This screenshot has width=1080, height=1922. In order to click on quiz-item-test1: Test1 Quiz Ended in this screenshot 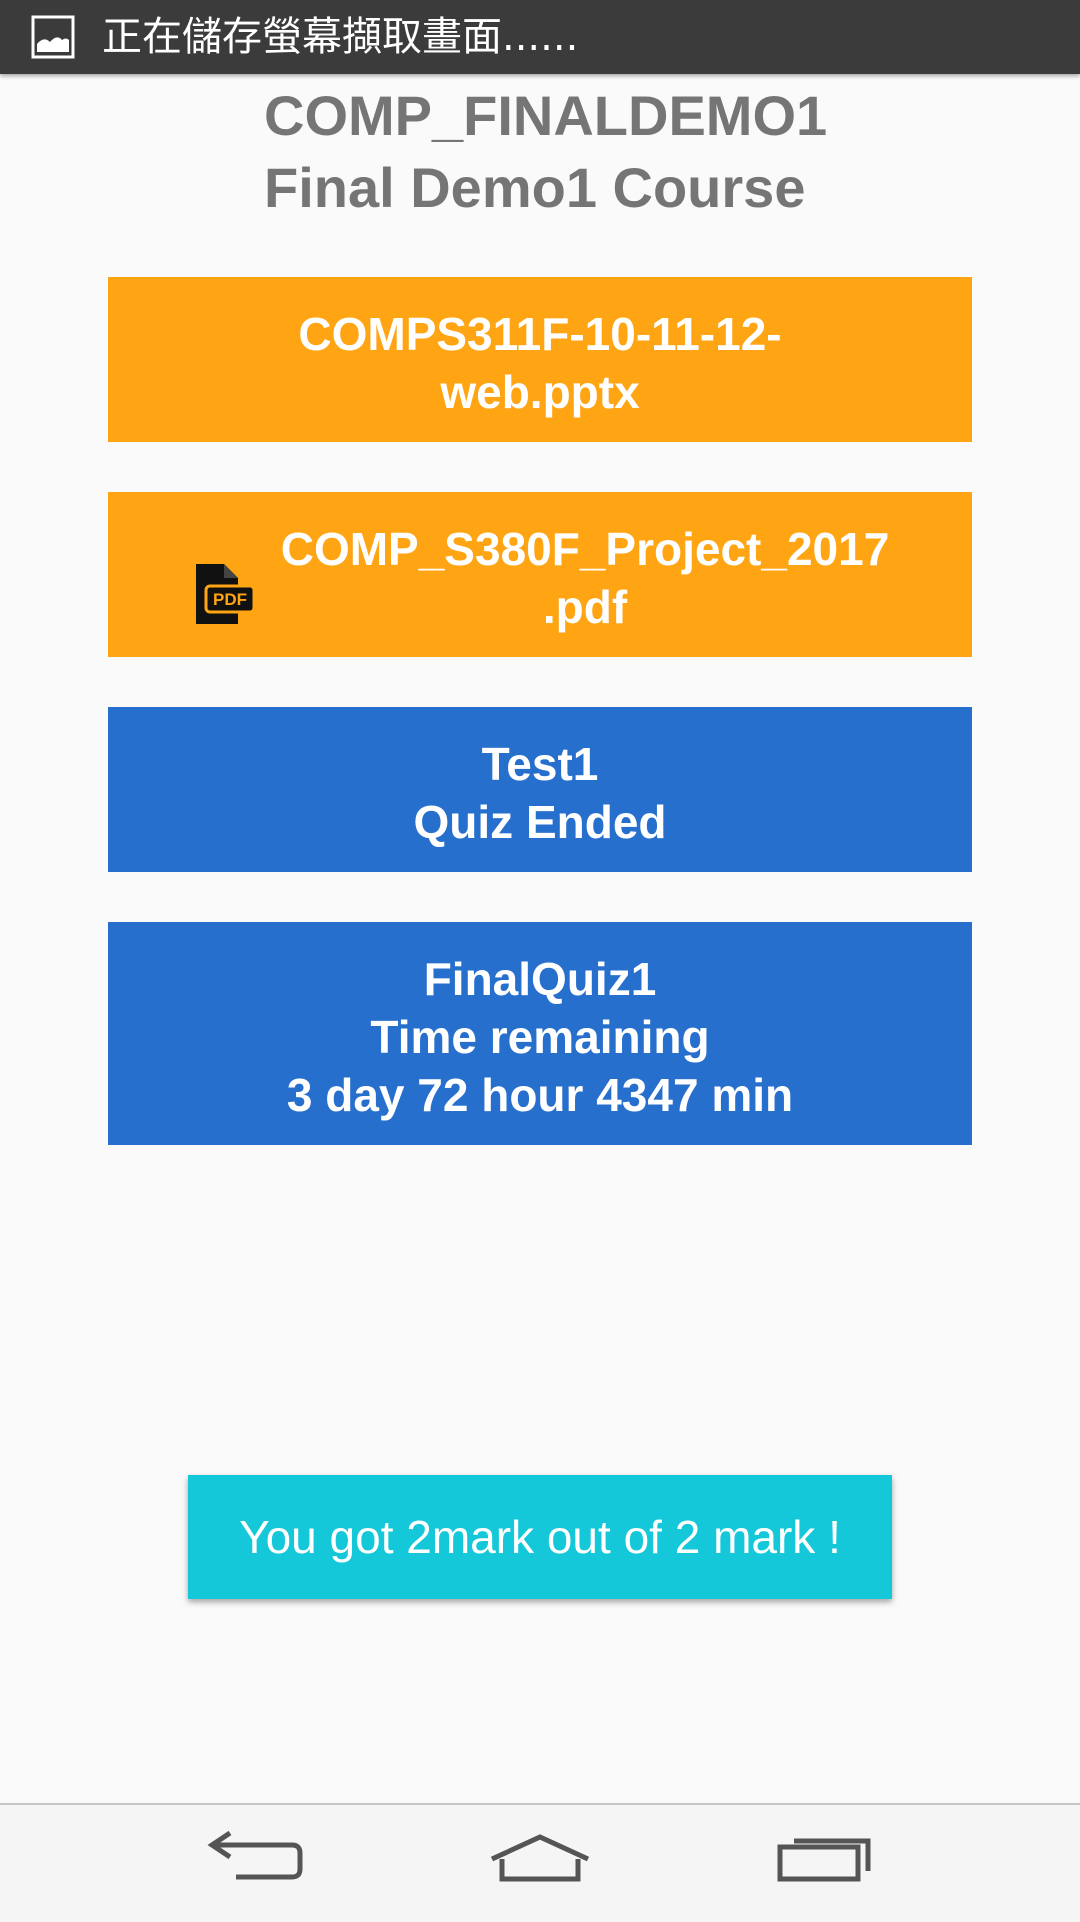, I will do `click(540, 789)`.